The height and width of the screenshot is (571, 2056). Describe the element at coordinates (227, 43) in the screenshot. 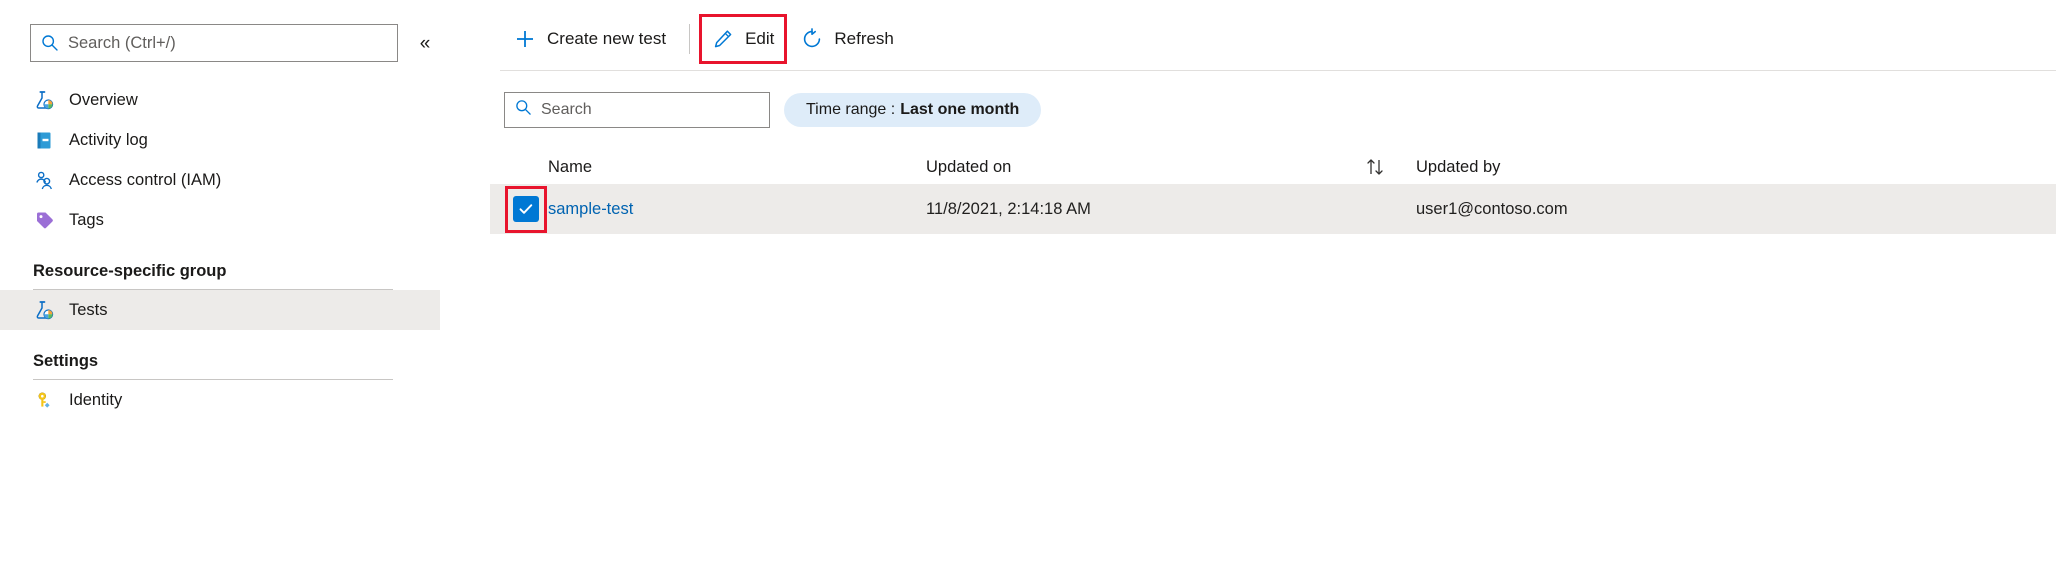

I see `sidebar-search-input` at that location.